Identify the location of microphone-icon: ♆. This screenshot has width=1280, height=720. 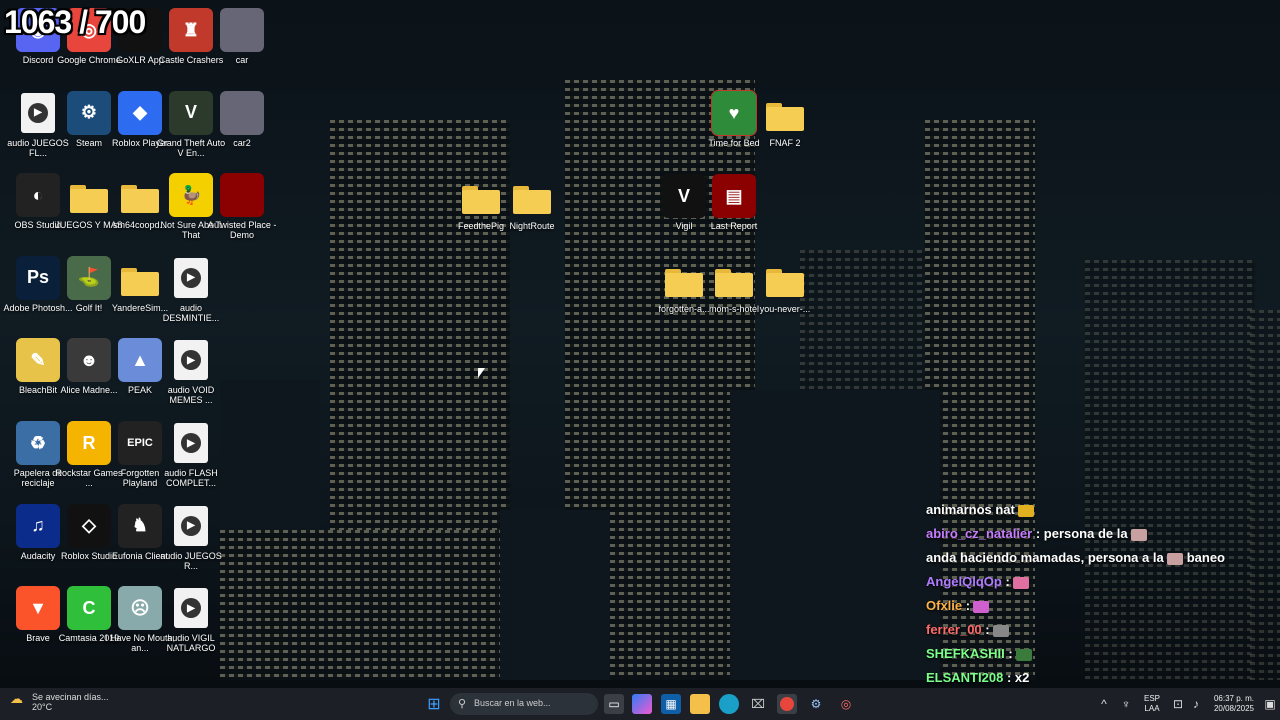
(1126, 704).